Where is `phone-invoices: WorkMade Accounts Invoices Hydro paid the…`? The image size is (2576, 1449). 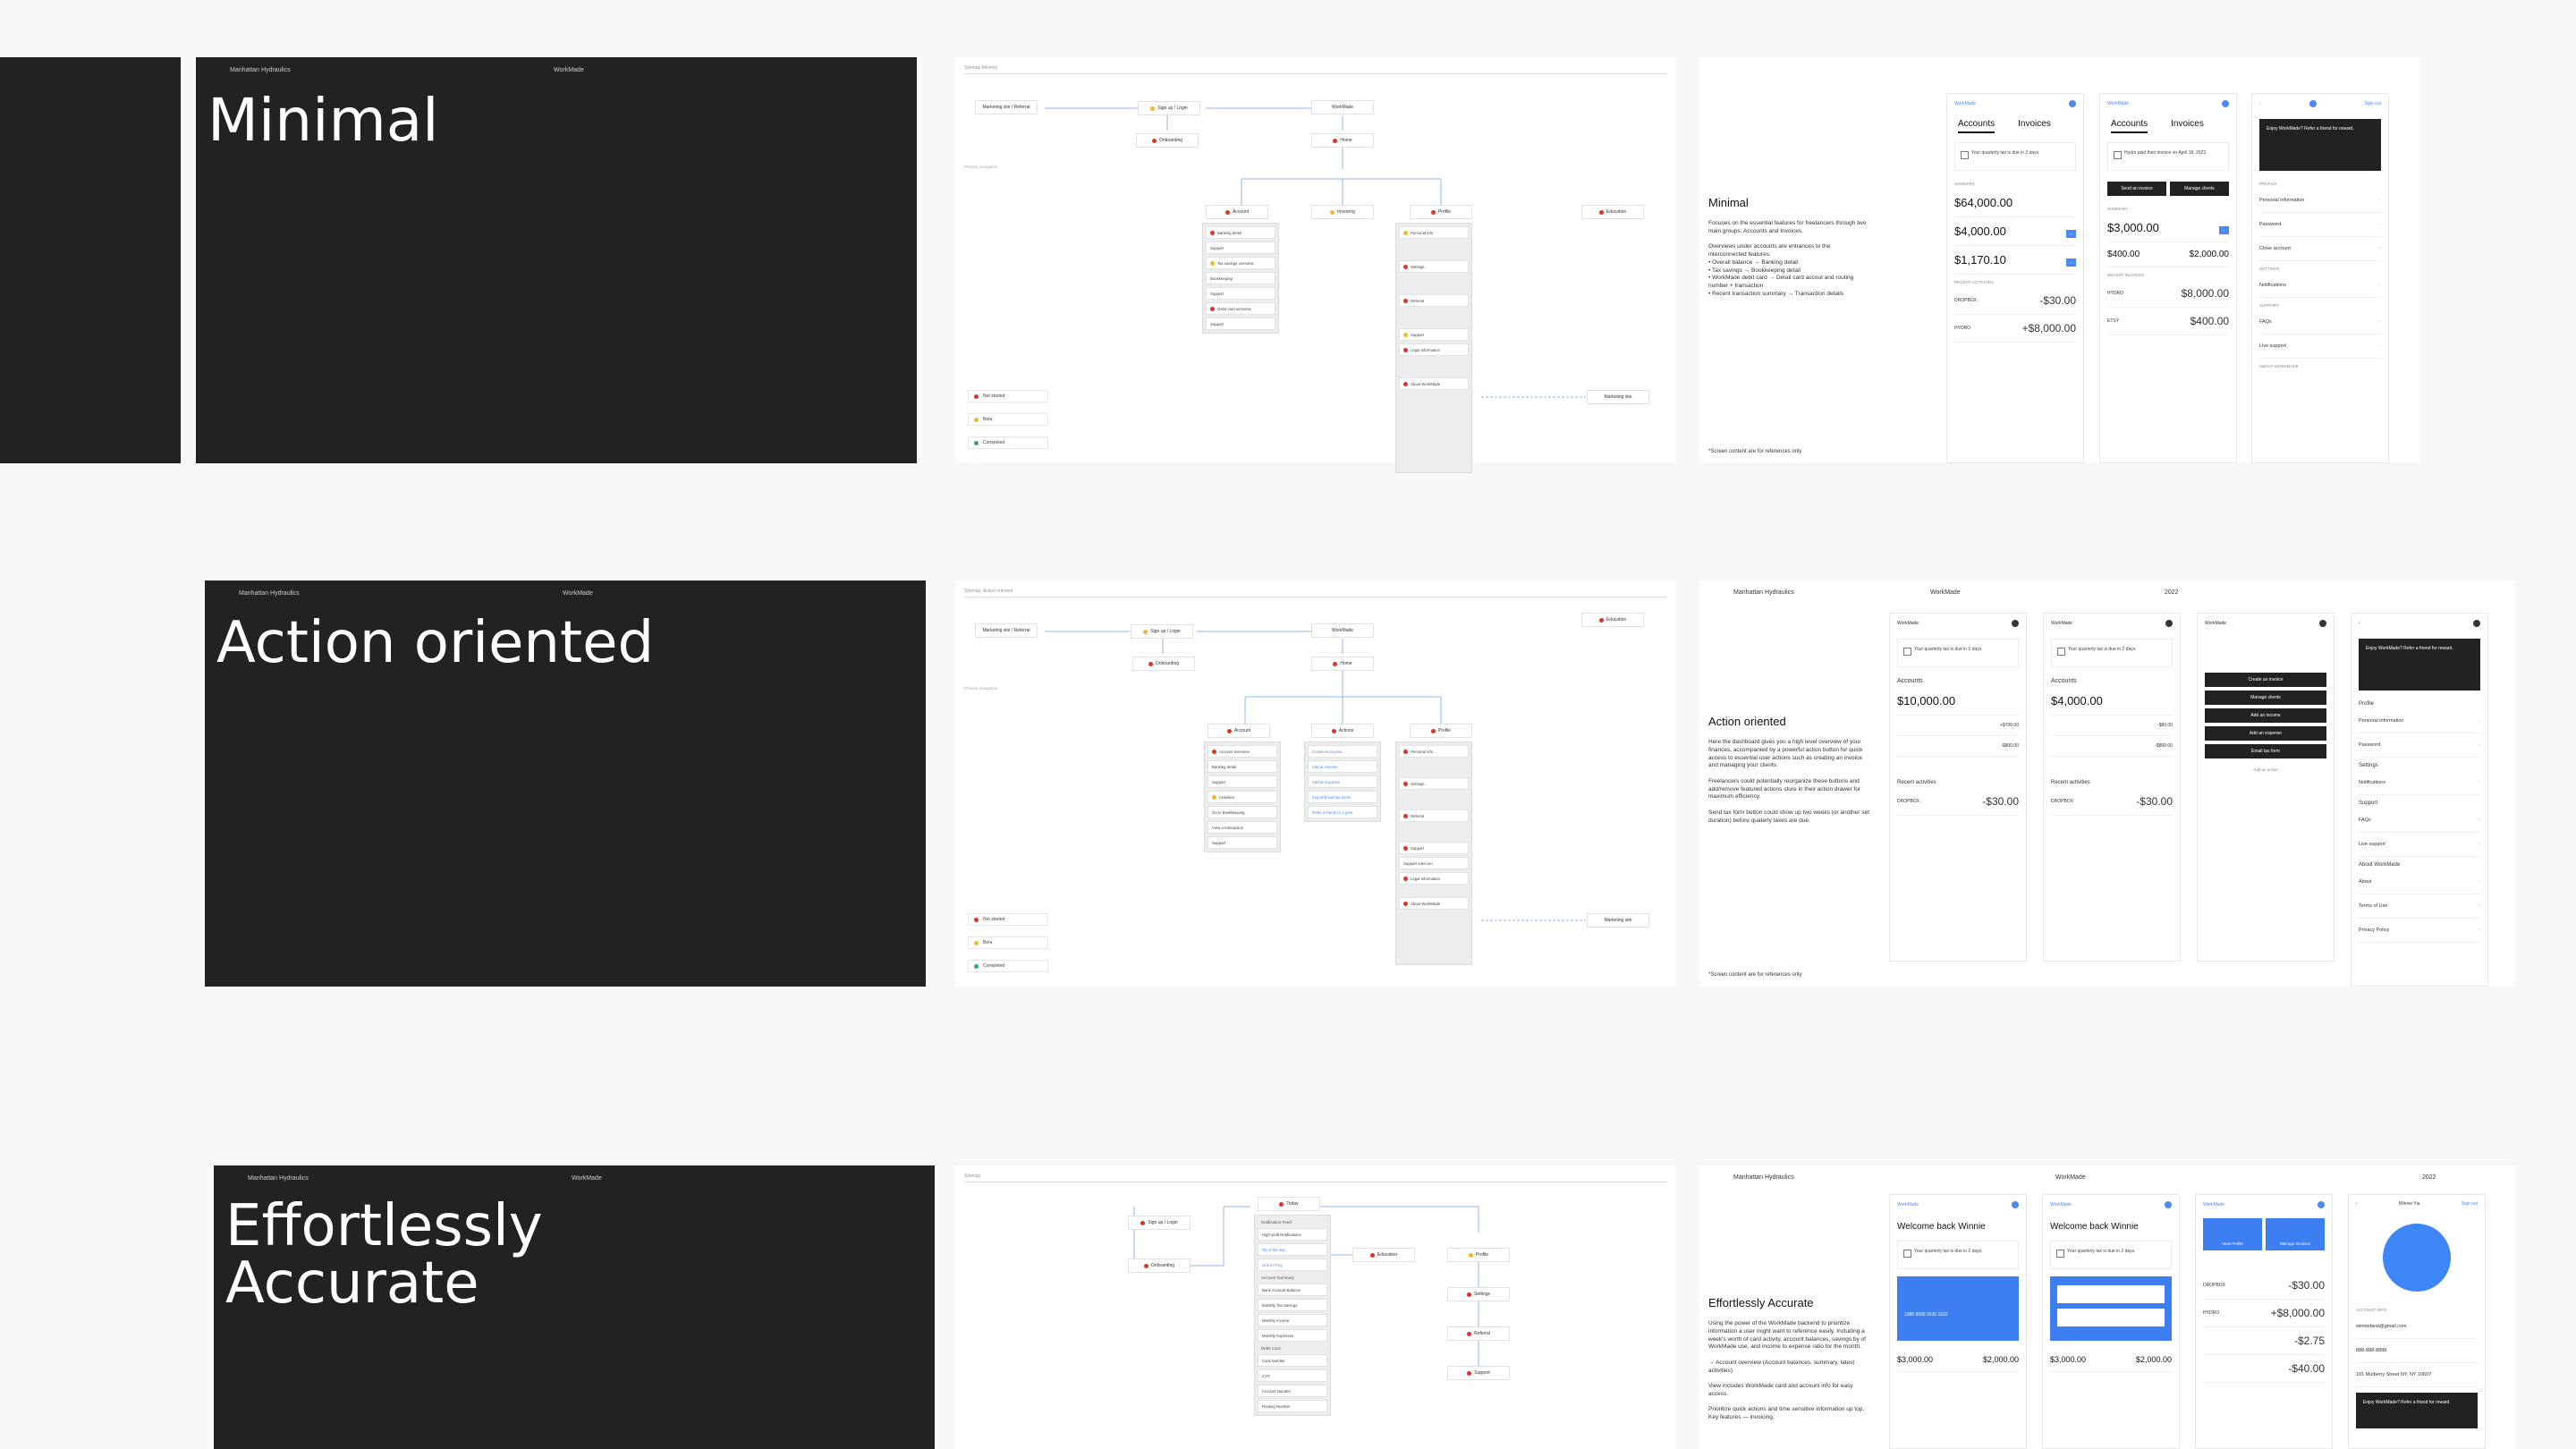
phone-invoices: WorkMade Accounts Invoices Hydro paid the… is located at coordinates (2168, 278).